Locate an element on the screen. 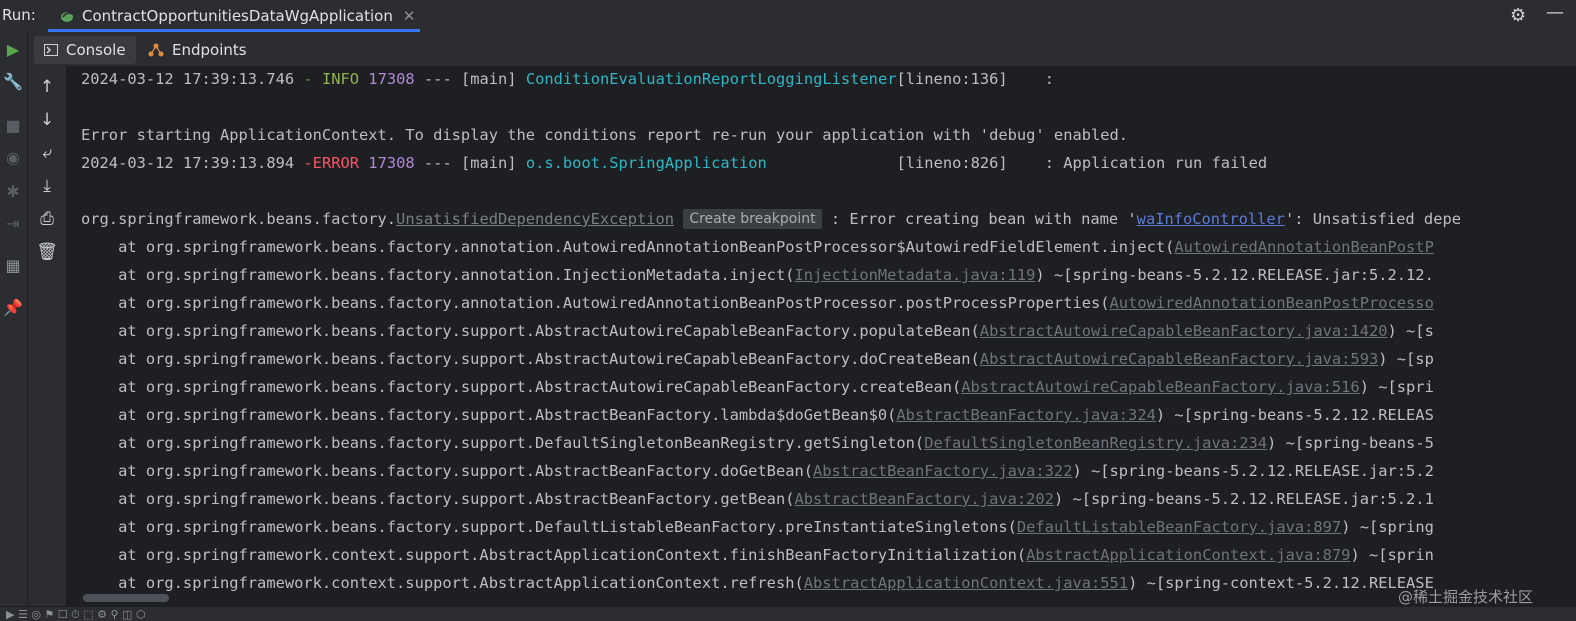 This screenshot has width=1576, height=621. up-arrow-icon: ↑ is located at coordinates (47, 87).